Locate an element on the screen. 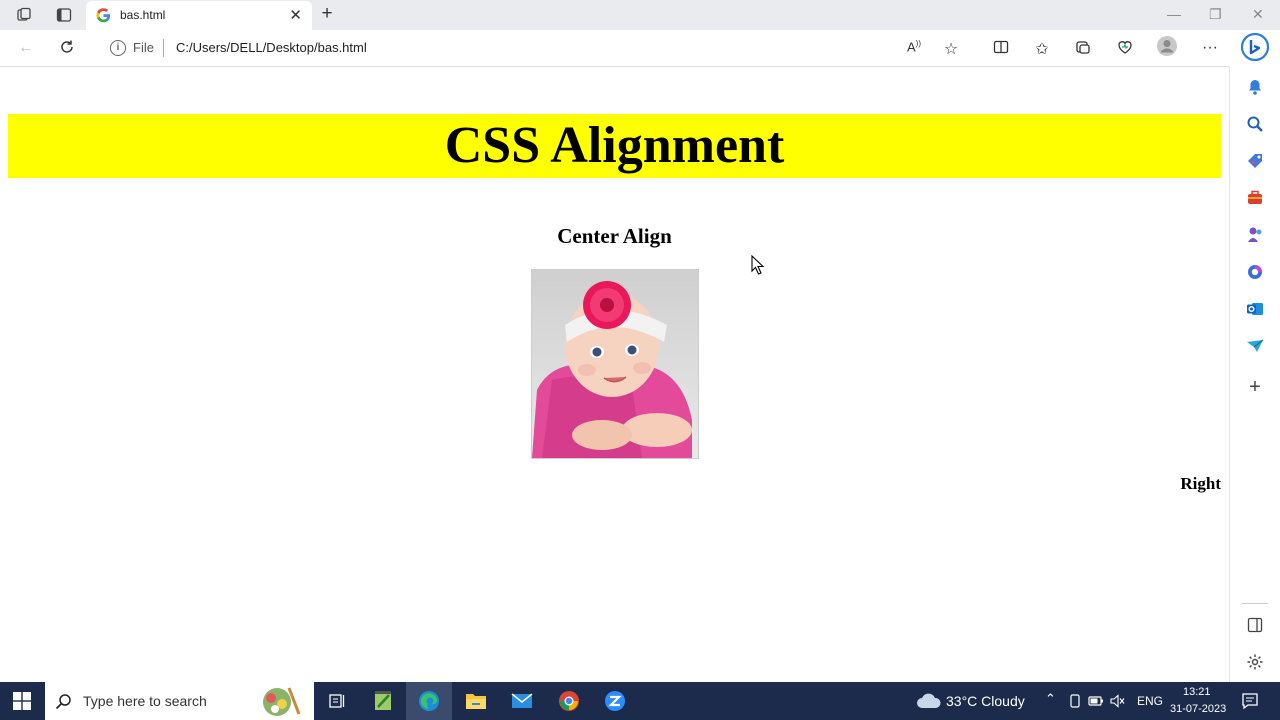 The height and width of the screenshot is (720, 1280). tab-actions-icon is located at coordinates (64, 15).